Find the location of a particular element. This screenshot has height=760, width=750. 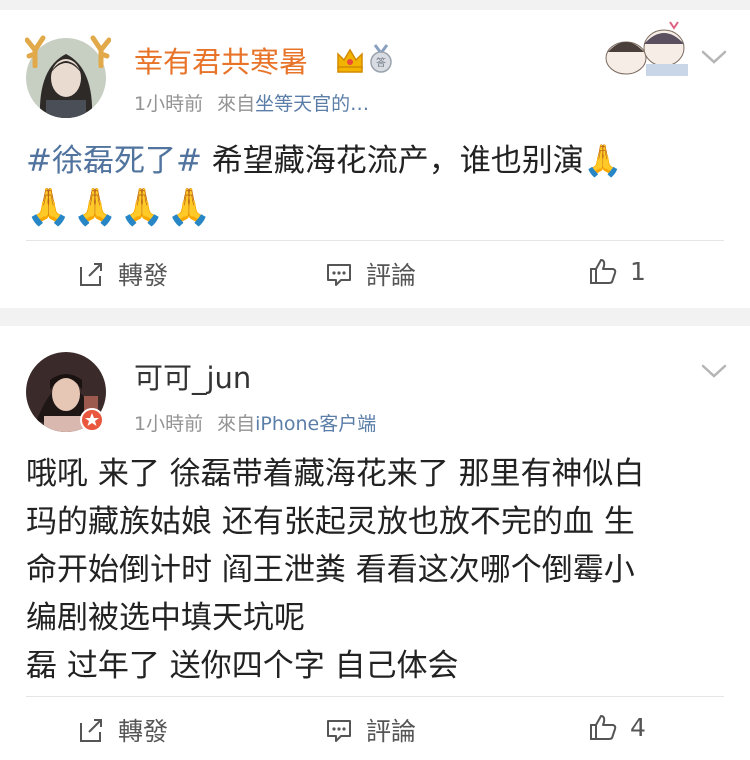

post-meta: 1小時前 來自iPhone客户端 is located at coordinates (255, 424).